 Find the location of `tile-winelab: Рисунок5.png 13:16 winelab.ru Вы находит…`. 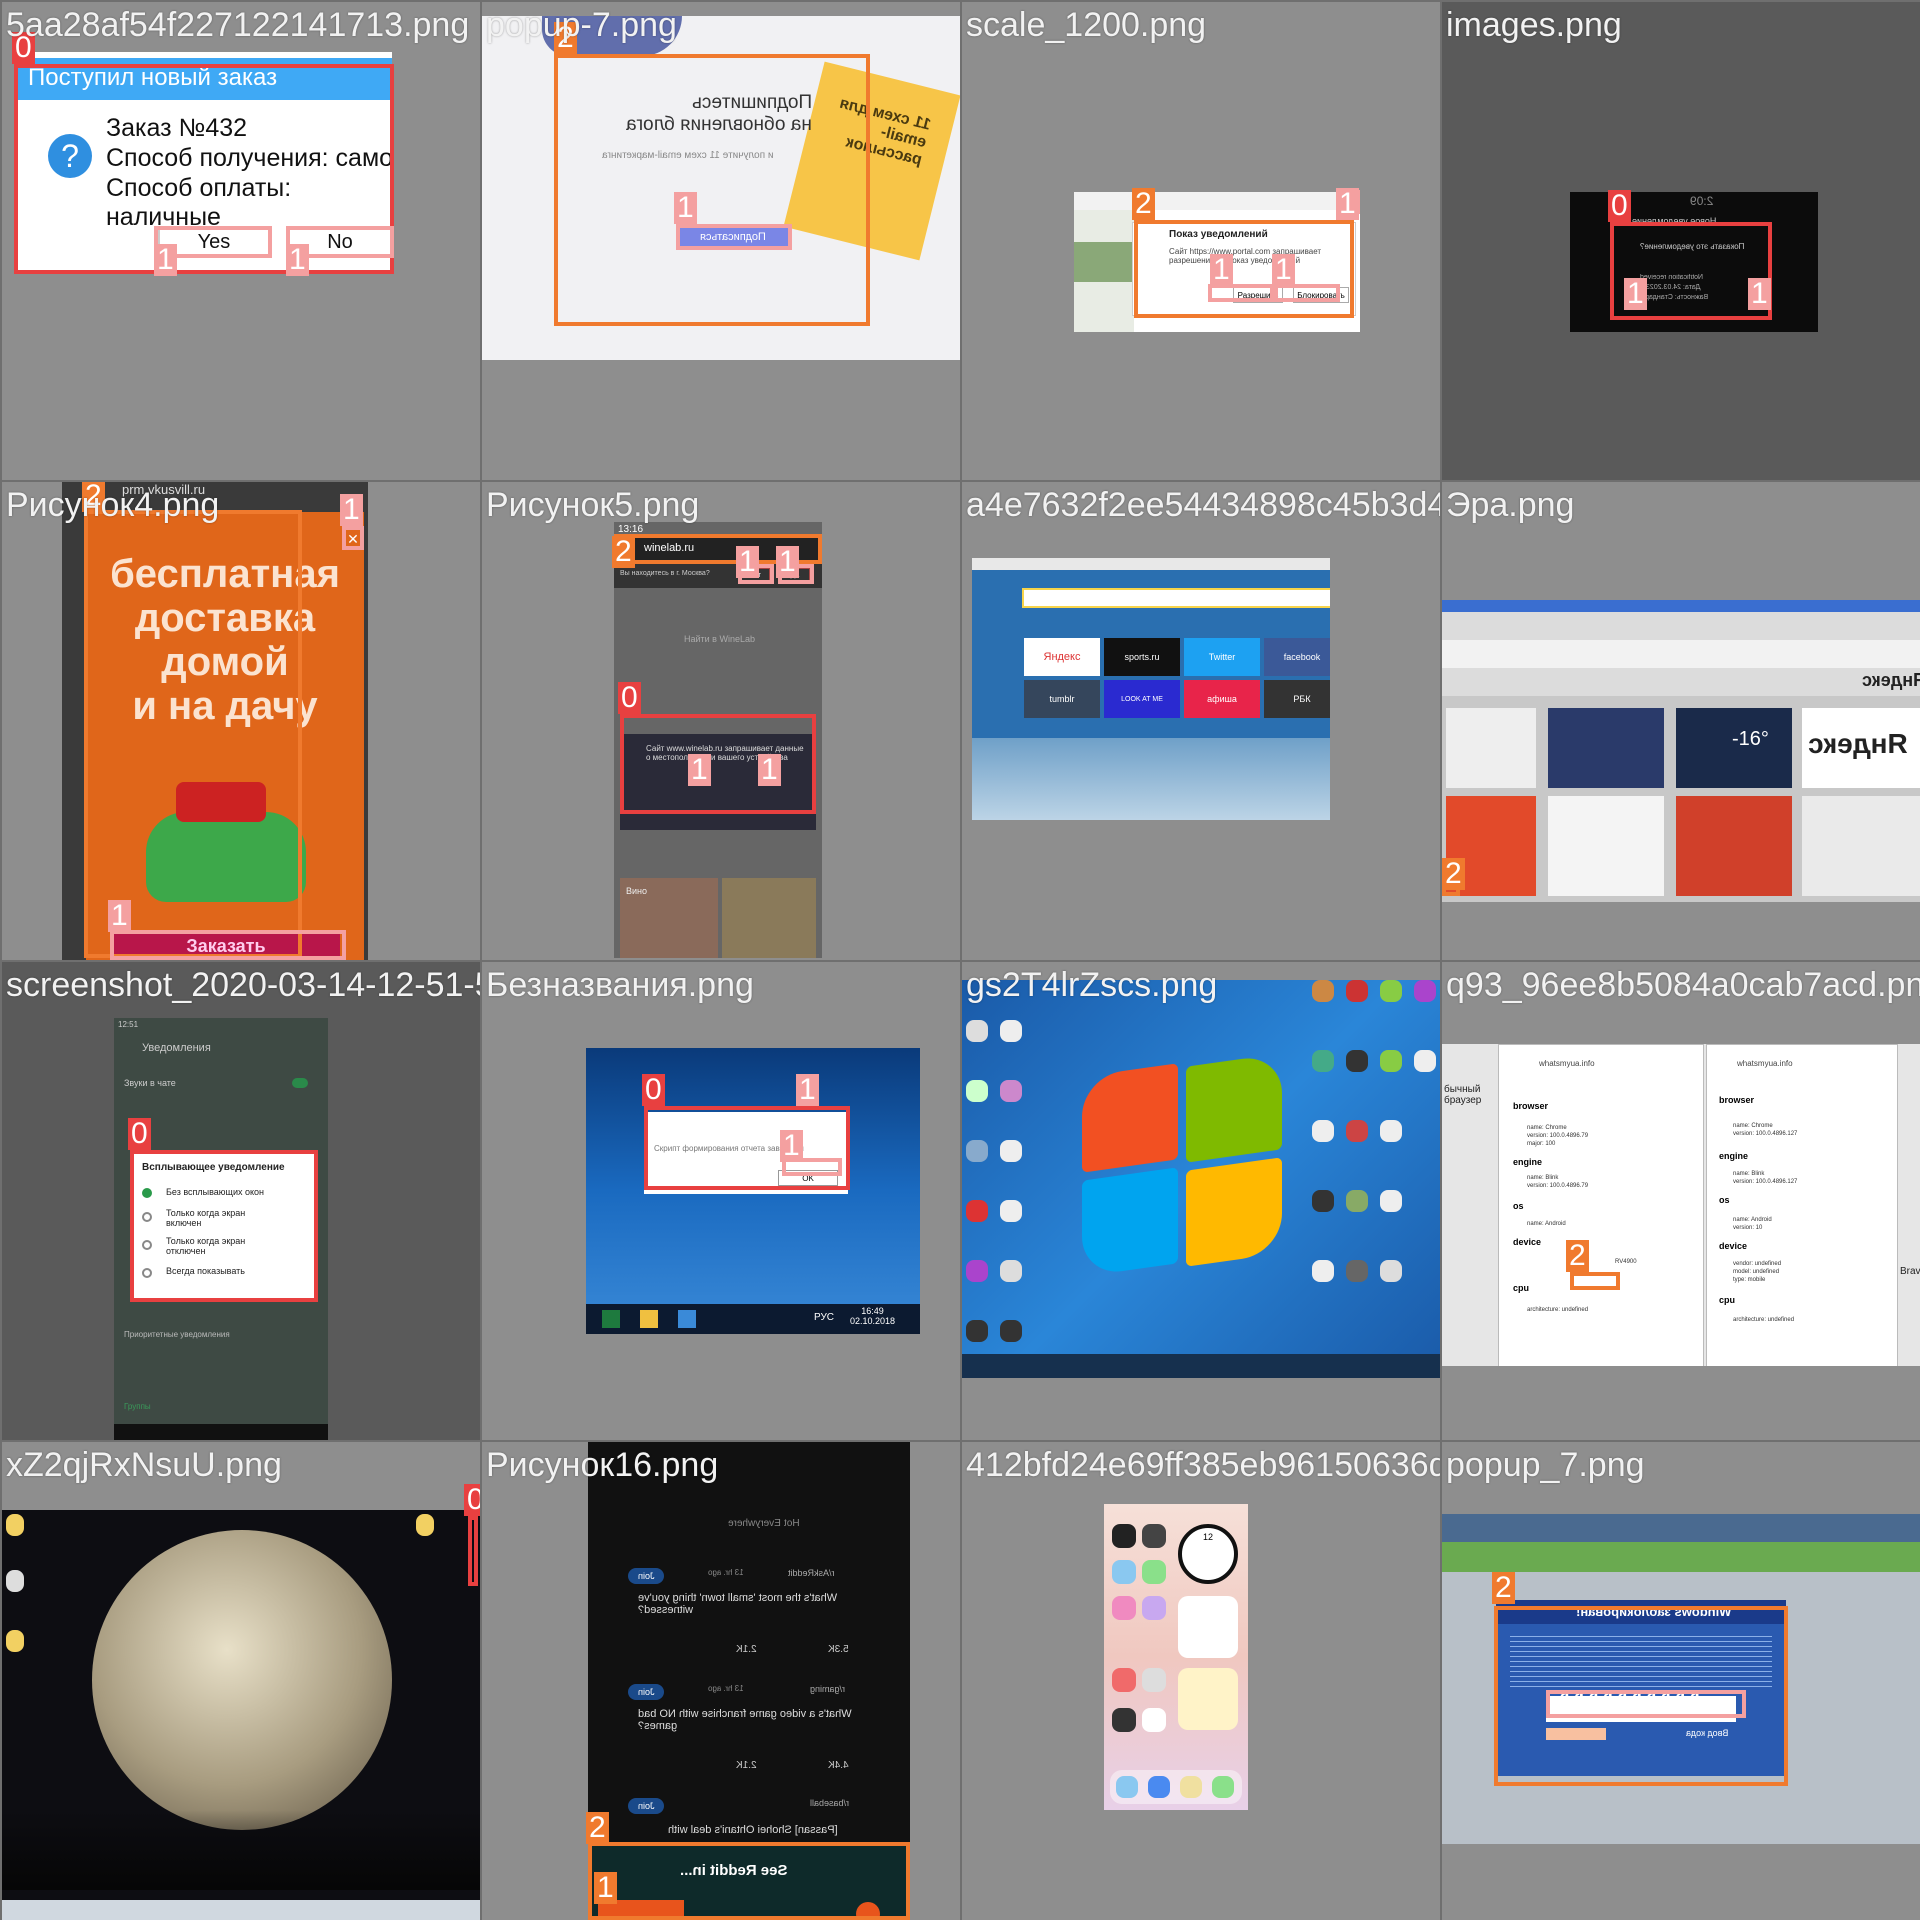

tile-winelab: Рисунок5.png 13:16 winelab.ru Вы находит… is located at coordinates (721, 721).